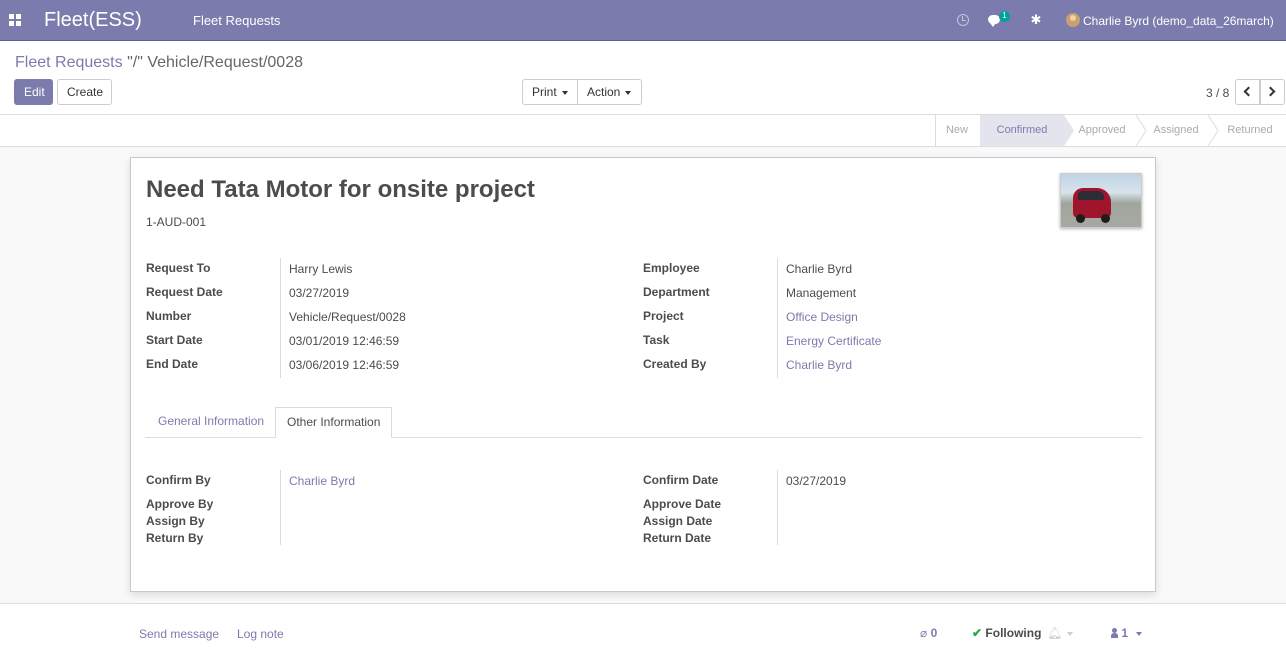 The width and height of the screenshot is (1286, 668). Describe the element at coordinates (322, 481) in the screenshot. I see `link-confirm-by: Charlie Byrd` at that location.